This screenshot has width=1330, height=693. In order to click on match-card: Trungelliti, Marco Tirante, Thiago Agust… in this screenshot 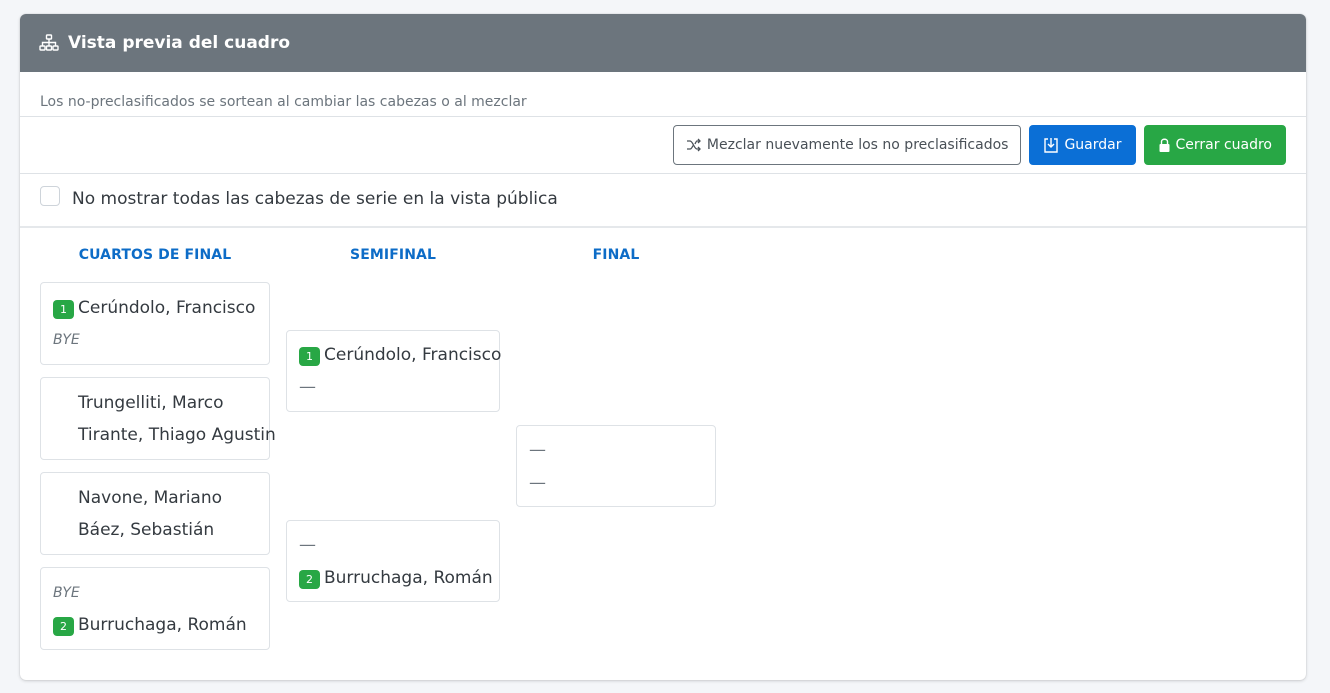, I will do `click(158, 418)`.